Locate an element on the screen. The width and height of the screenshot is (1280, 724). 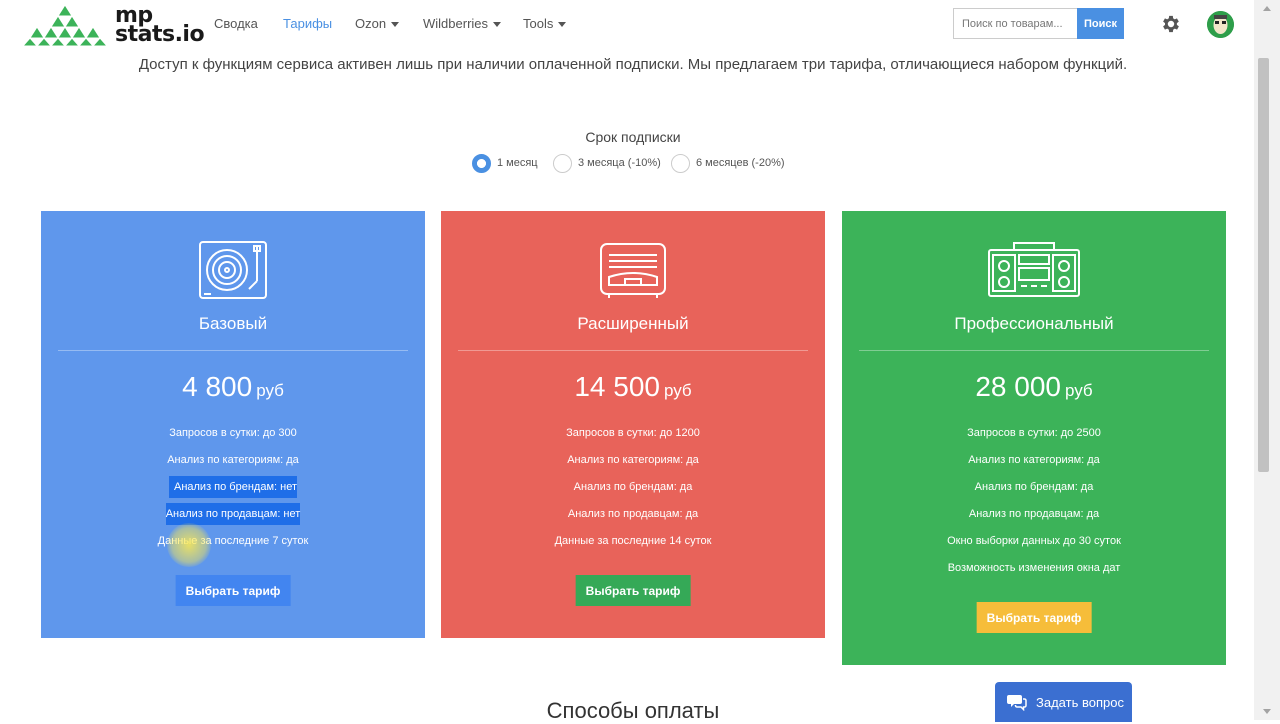
mouse-cursor-highlight is located at coordinates (189, 545).